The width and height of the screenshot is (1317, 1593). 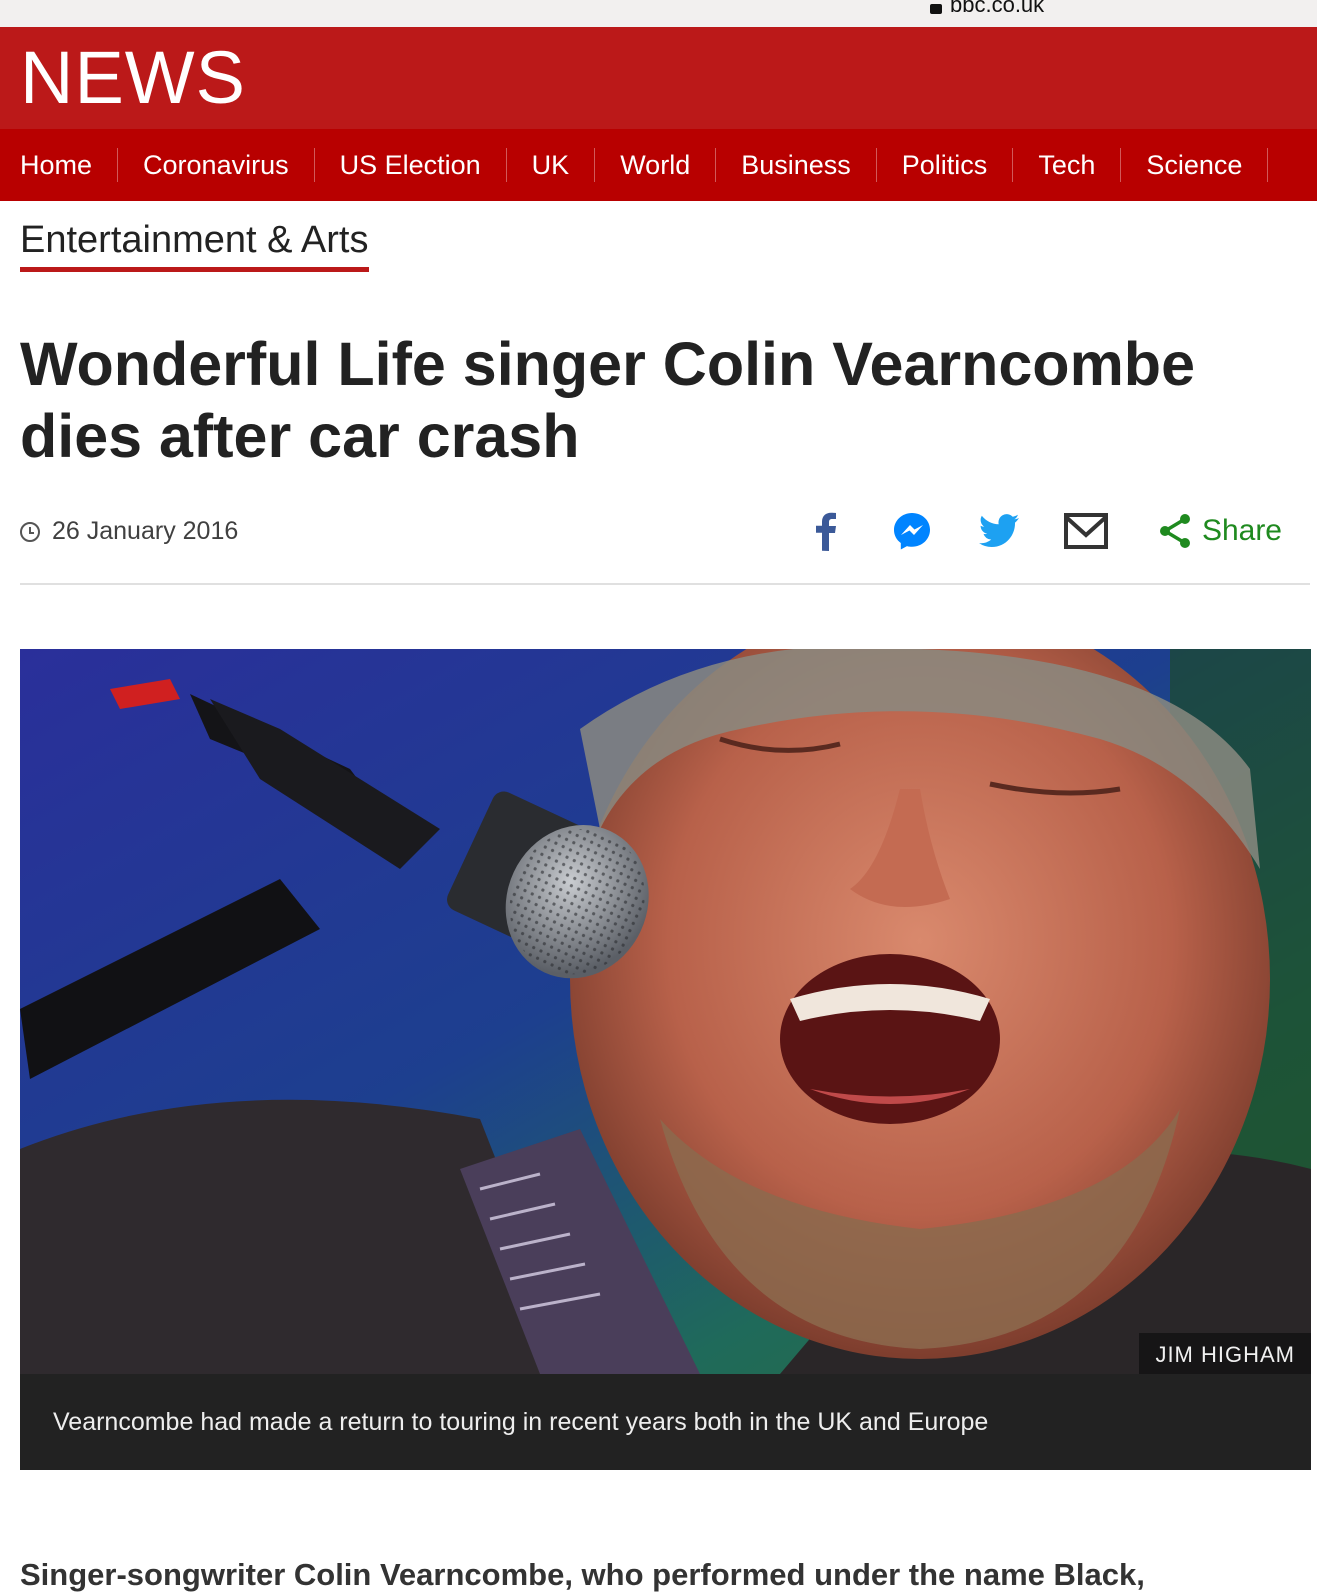 I want to click on publish-date: 26 January 2016, so click(x=129, y=531).